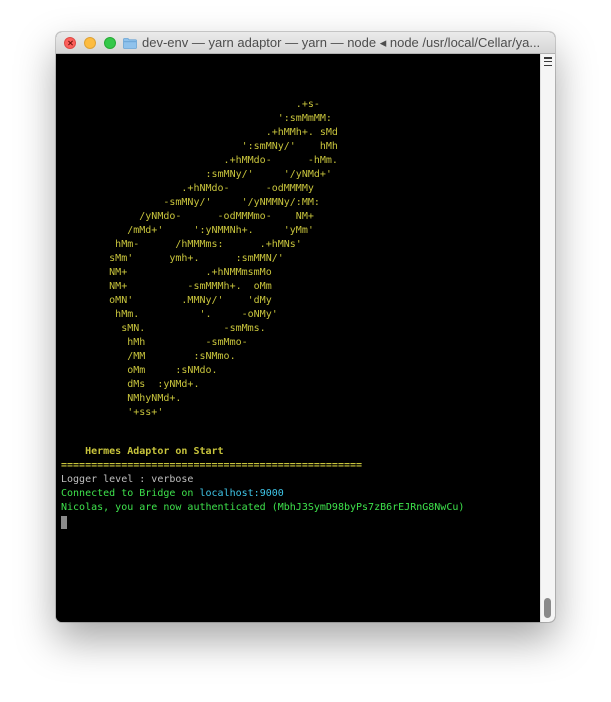 This screenshot has height=702, width=611. What do you see at coordinates (547, 608) in the screenshot?
I see `scrollbar-thumb` at bounding box center [547, 608].